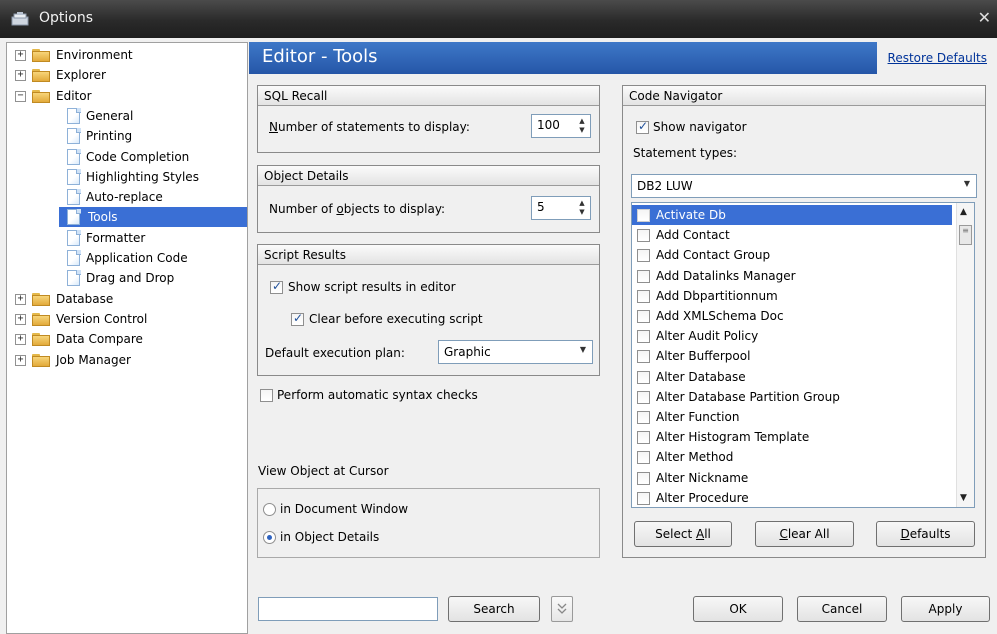 The width and height of the screenshot is (997, 634). Describe the element at coordinates (792, 478) in the screenshot. I see `statement-list-item: Alter Nickname` at that location.